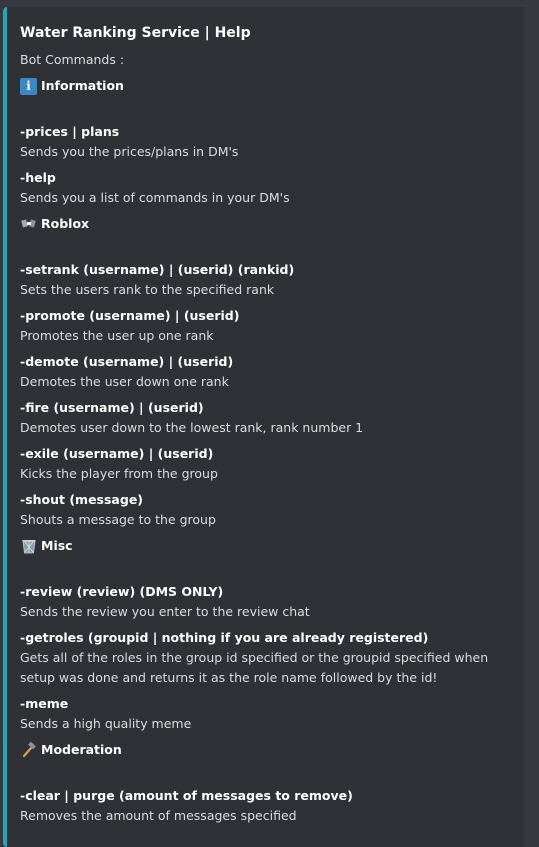 Image resolution: width=539 pixels, height=847 pixels. What do you see at coordinates (267, 224) in the screenshot?
I see `section-heading-roblox: Roblox` at bounding box center [267, 224].